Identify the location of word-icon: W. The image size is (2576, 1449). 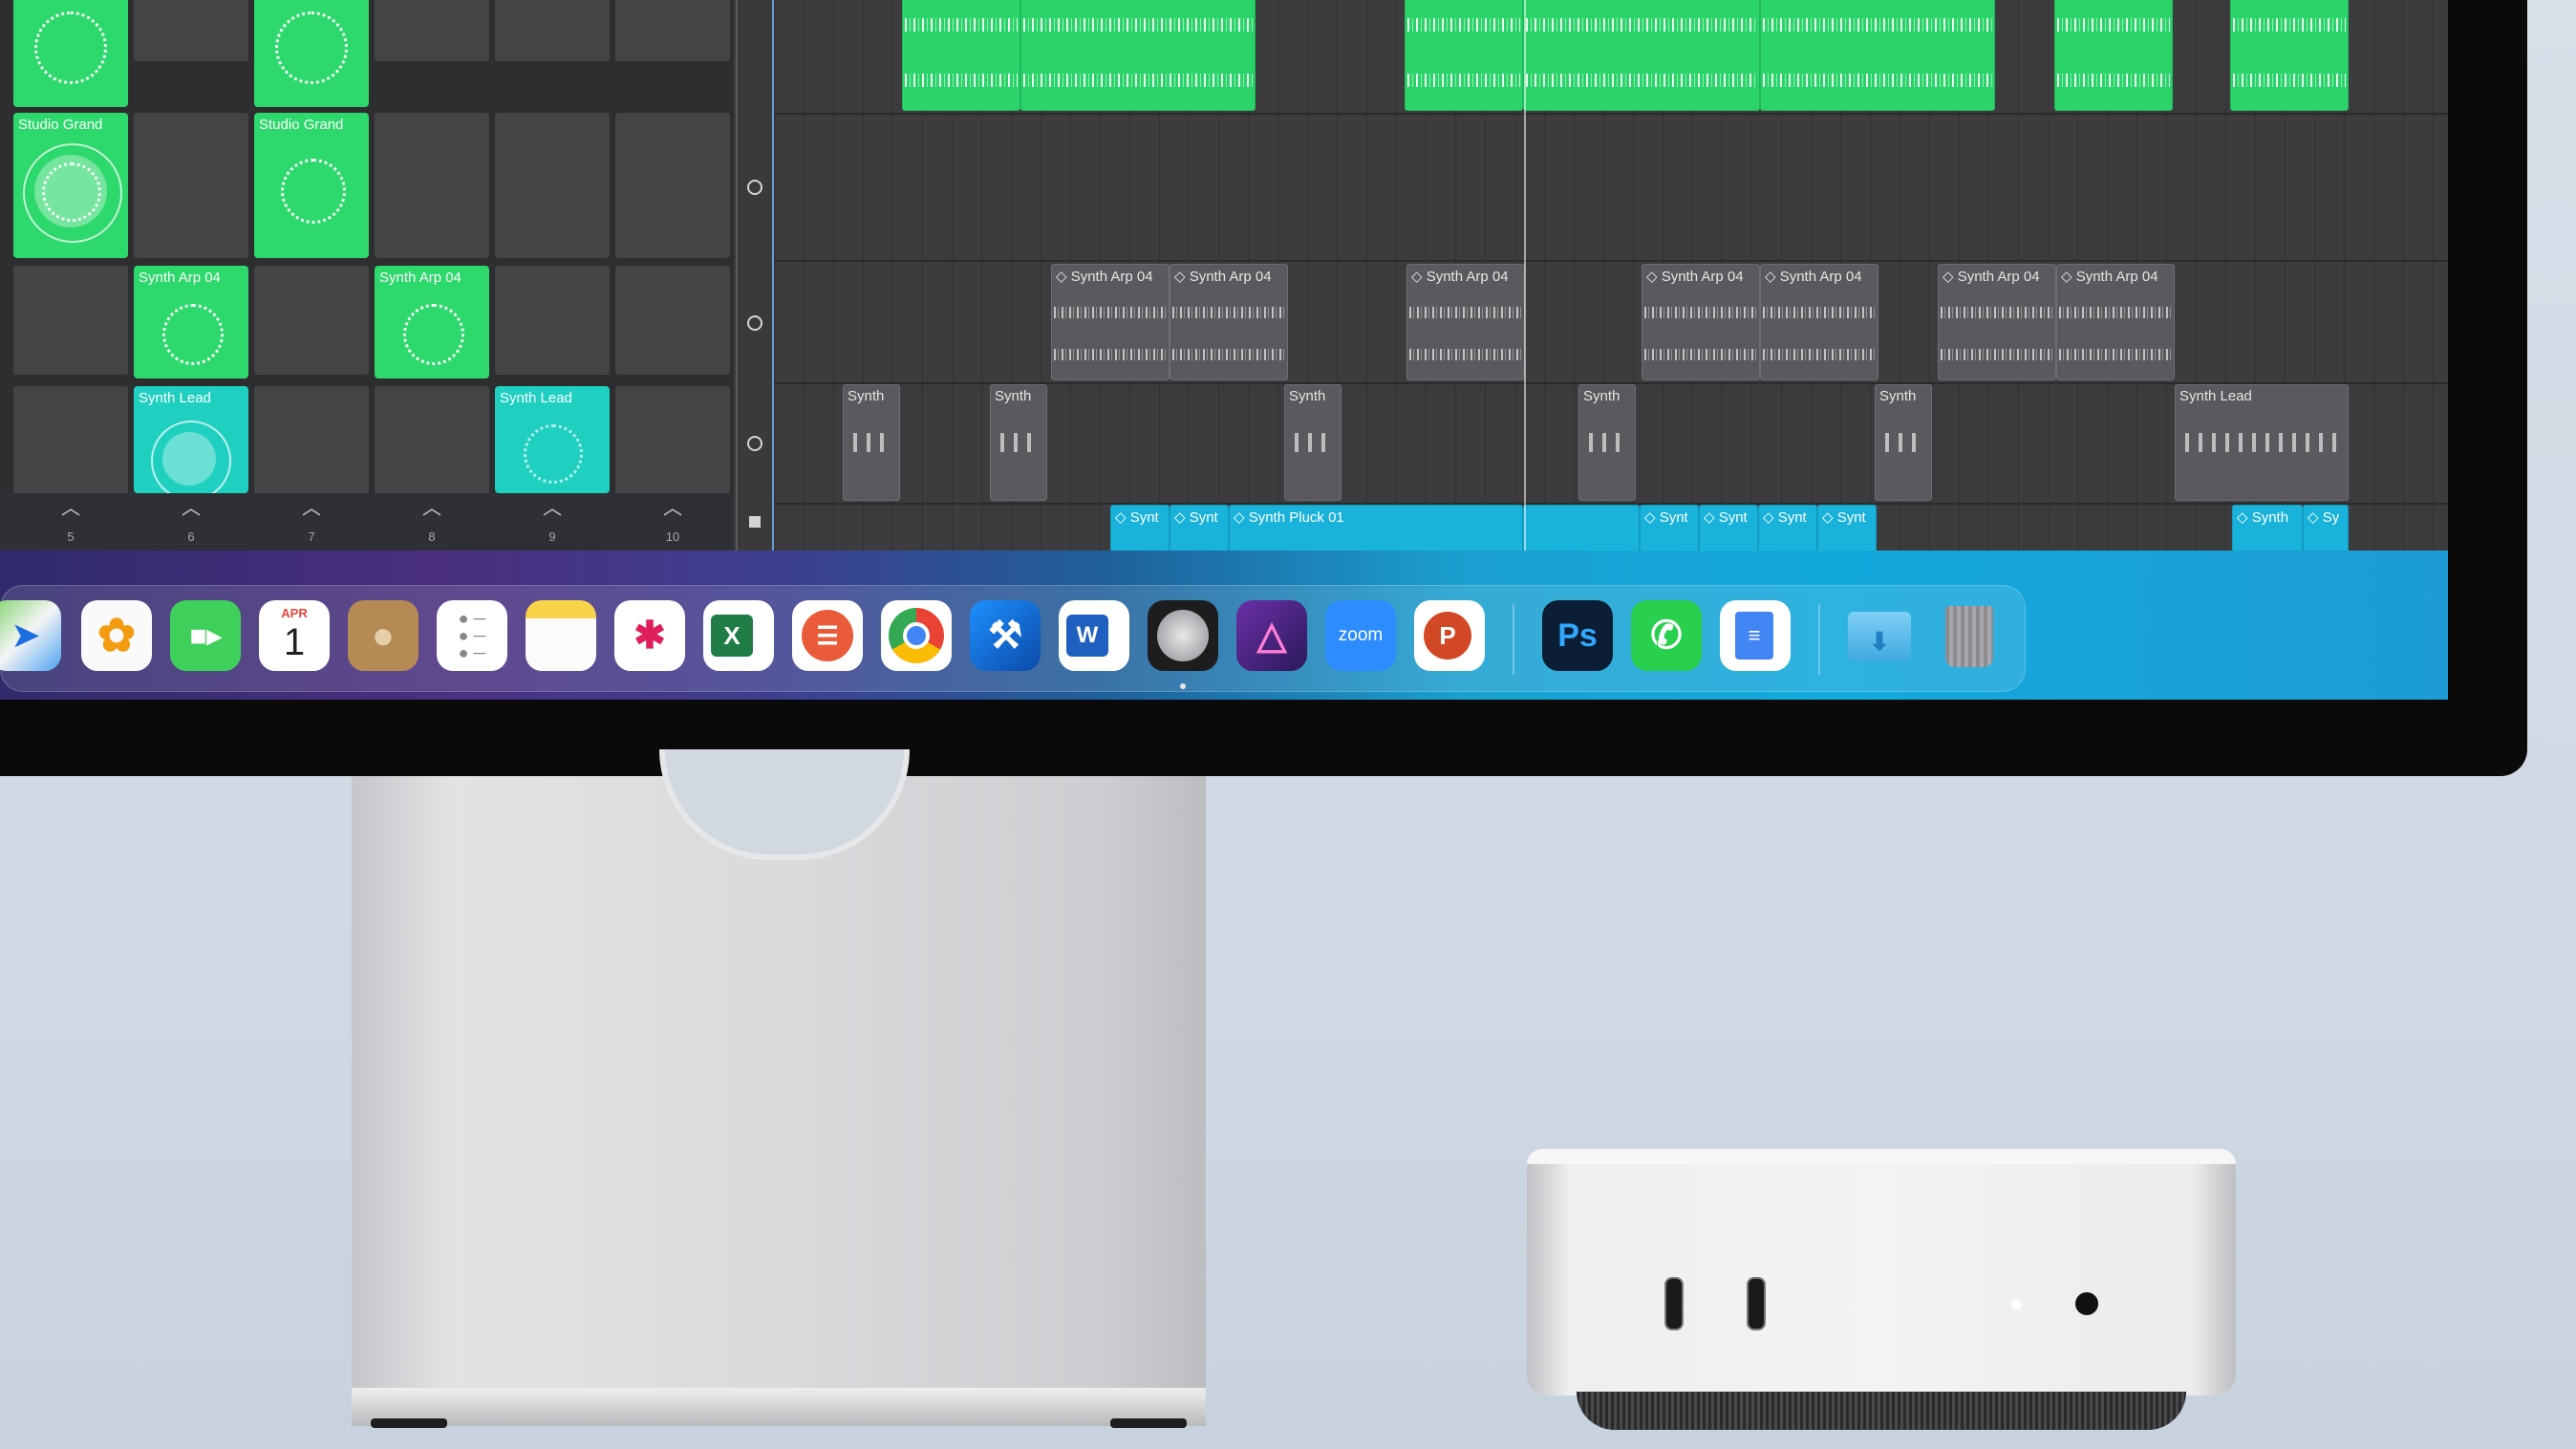
(1094, 635).